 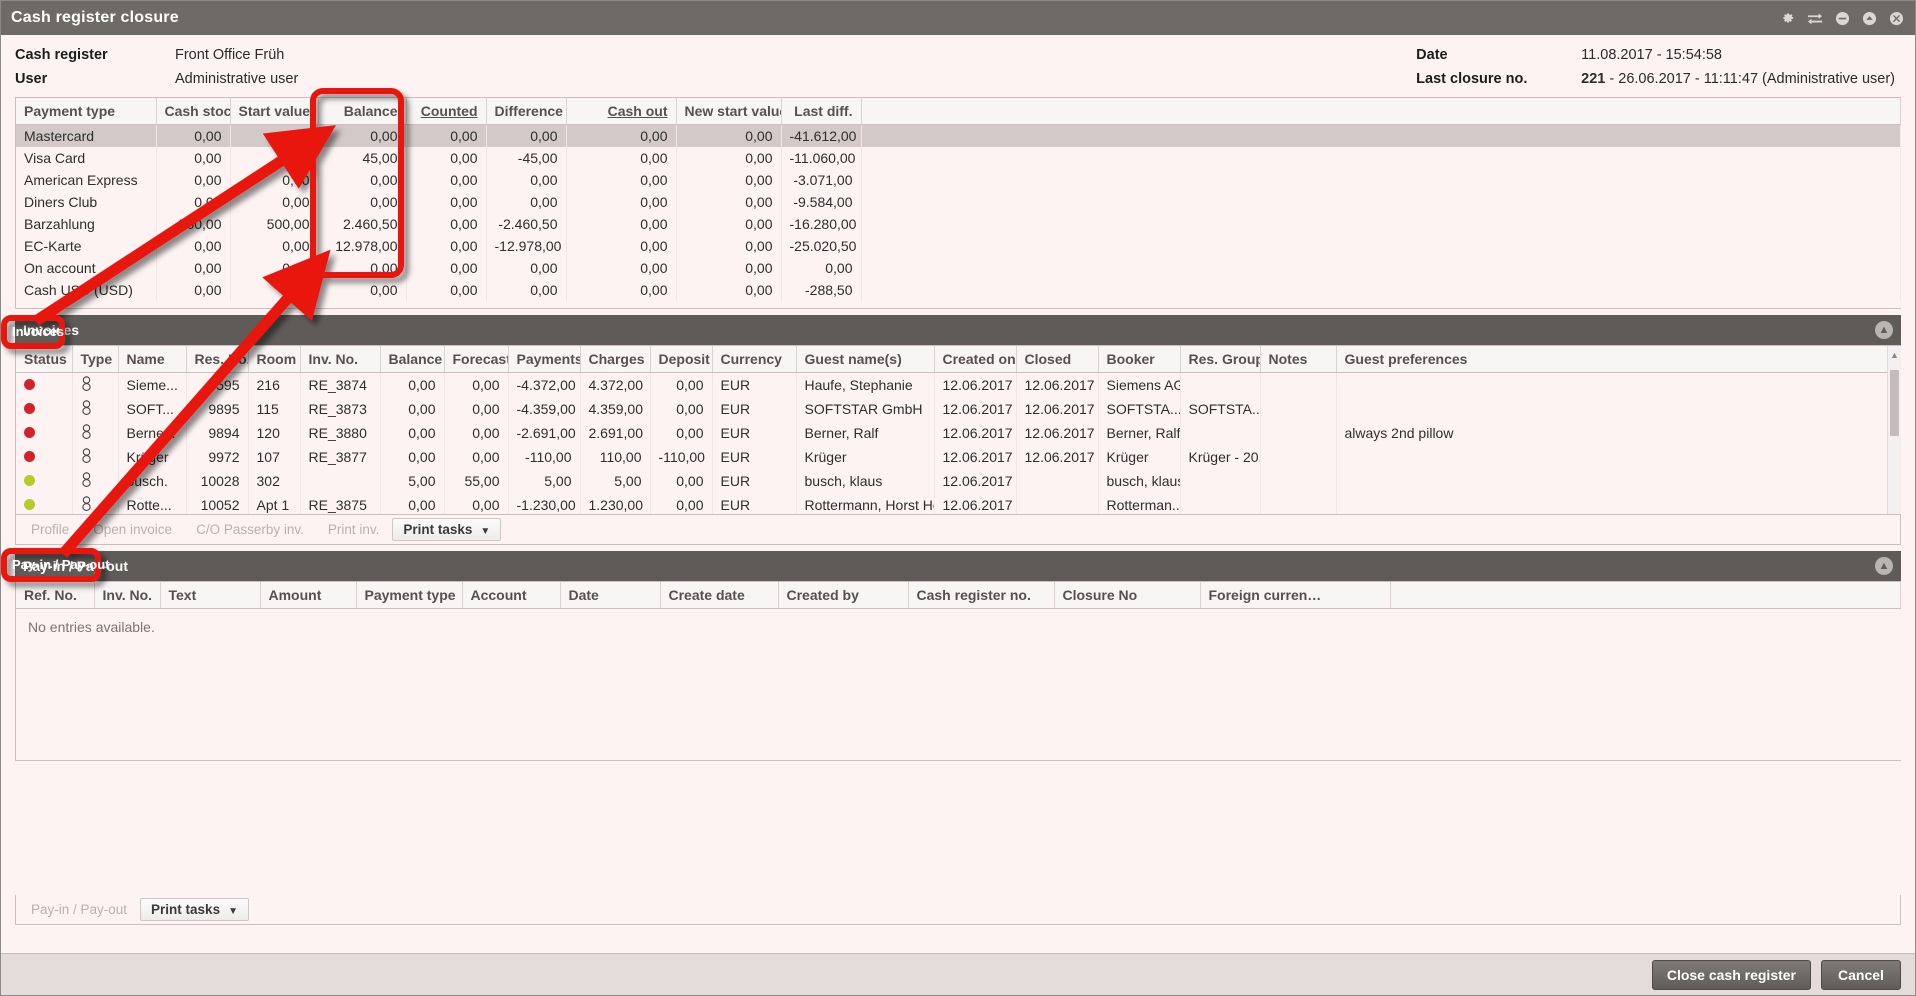 I want to click on payment-col-header: Last diff., so click(x=821, y=111).